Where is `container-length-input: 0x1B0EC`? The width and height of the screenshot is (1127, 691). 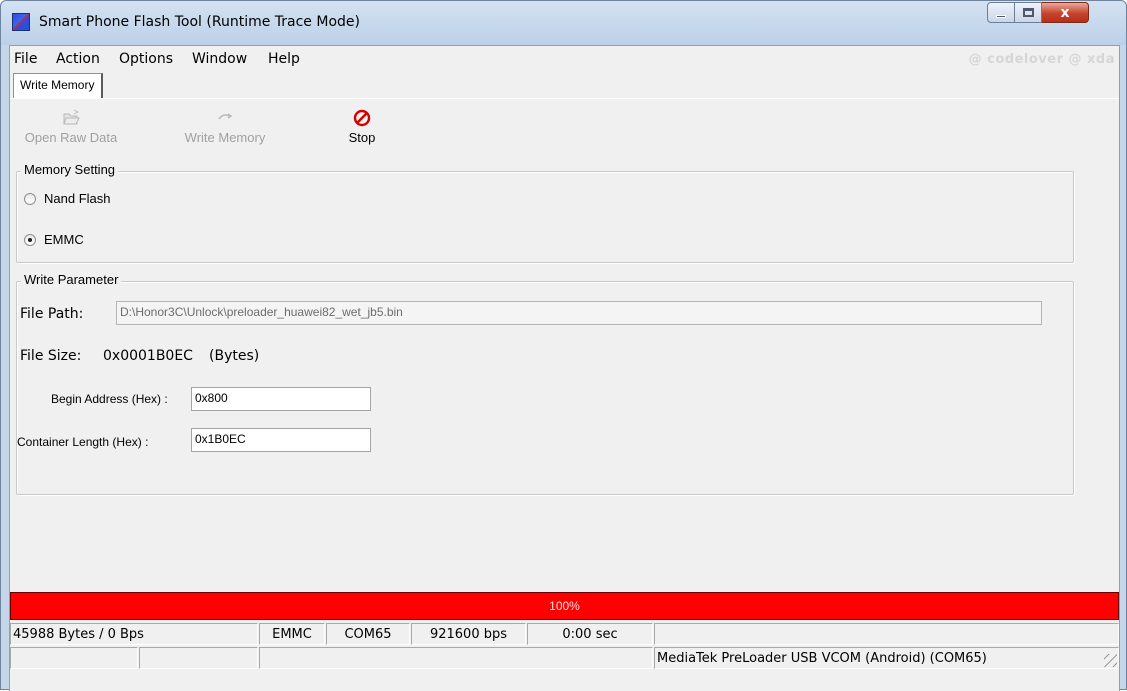 container-length-input: 0x1B0EC is located at coordinates (281, 440).